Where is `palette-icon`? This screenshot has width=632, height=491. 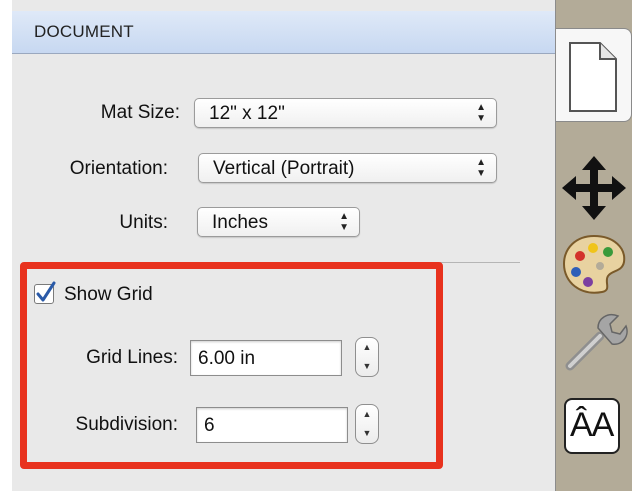
palette-icon is located at coordinates (594, 264).